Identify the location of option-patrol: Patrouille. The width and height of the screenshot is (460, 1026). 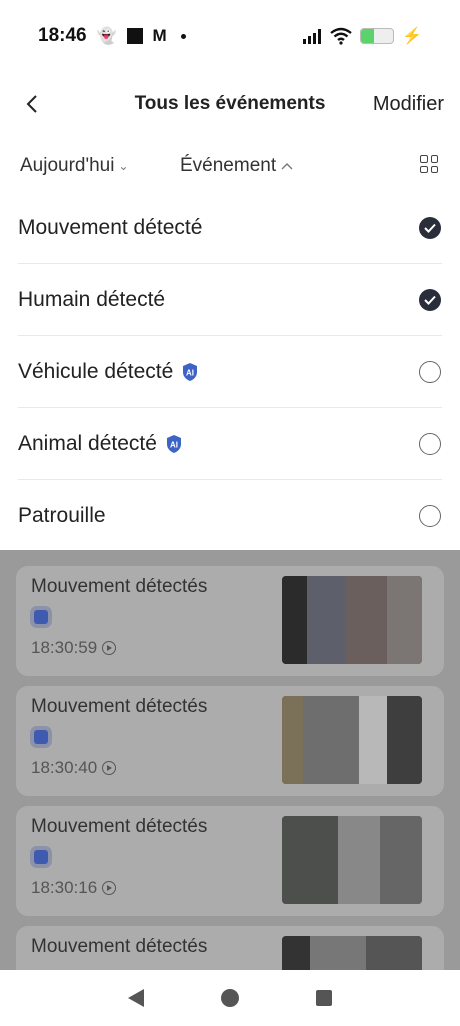
(230, 516).